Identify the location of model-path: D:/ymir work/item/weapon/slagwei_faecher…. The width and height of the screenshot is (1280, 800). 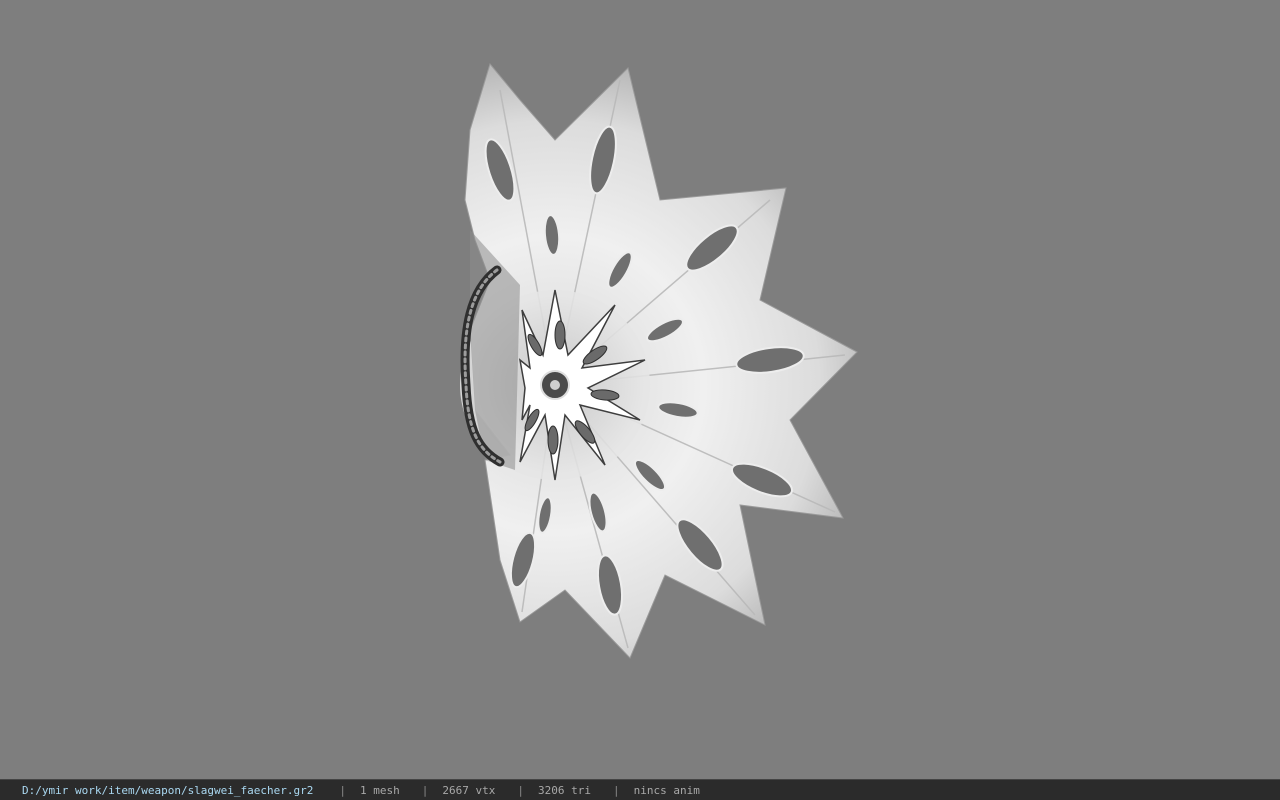
(168, 790).